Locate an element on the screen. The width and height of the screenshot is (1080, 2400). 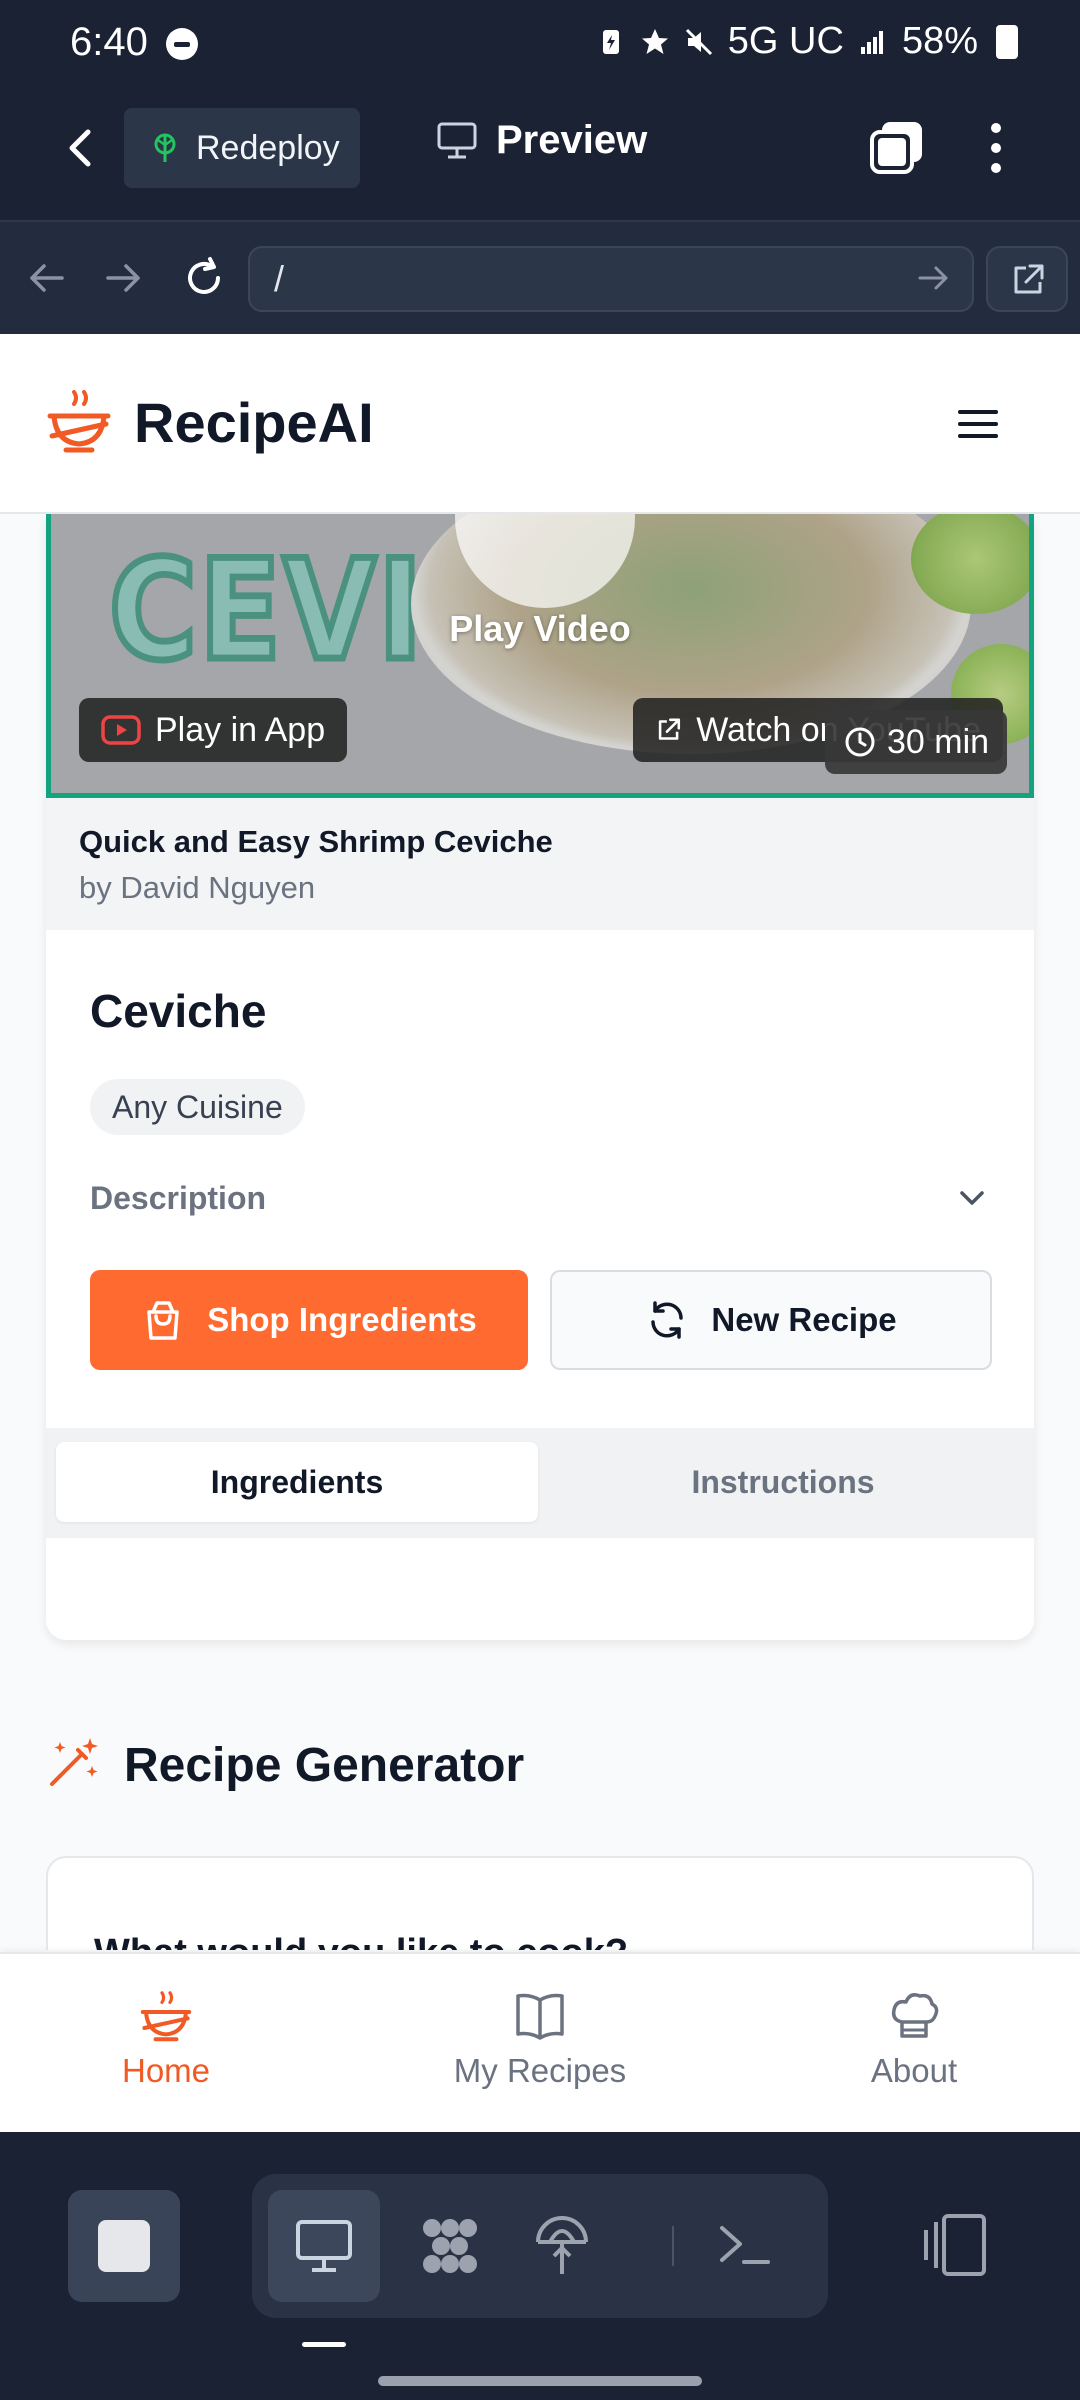
site-brand: RecipeAI is located at coordinates (254, 422).